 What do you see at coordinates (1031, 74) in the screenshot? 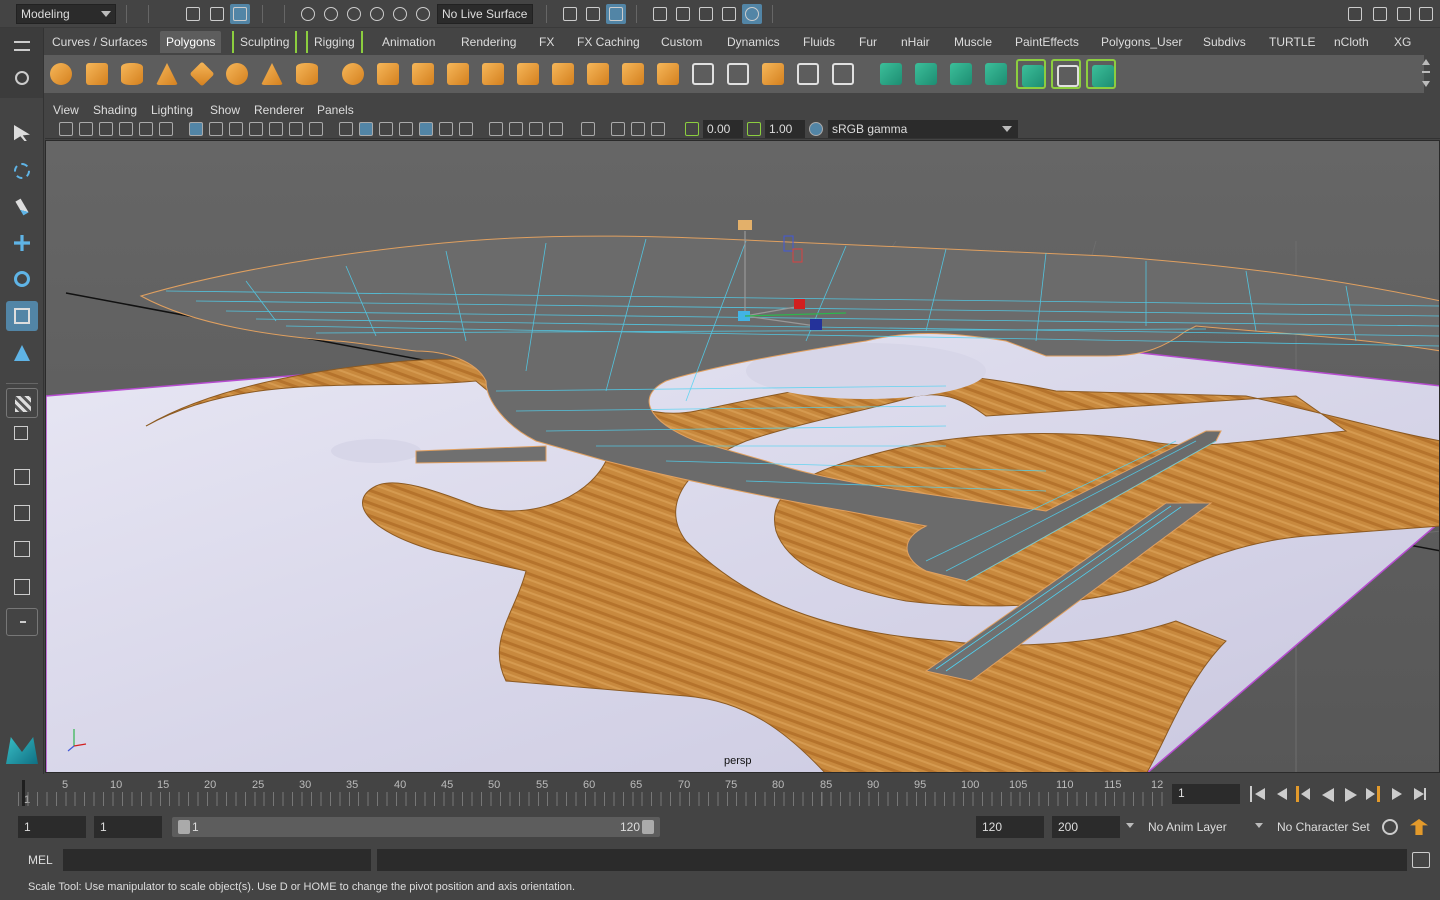
I see `uv-unfold-icon` at bounding box center [1031, 74].